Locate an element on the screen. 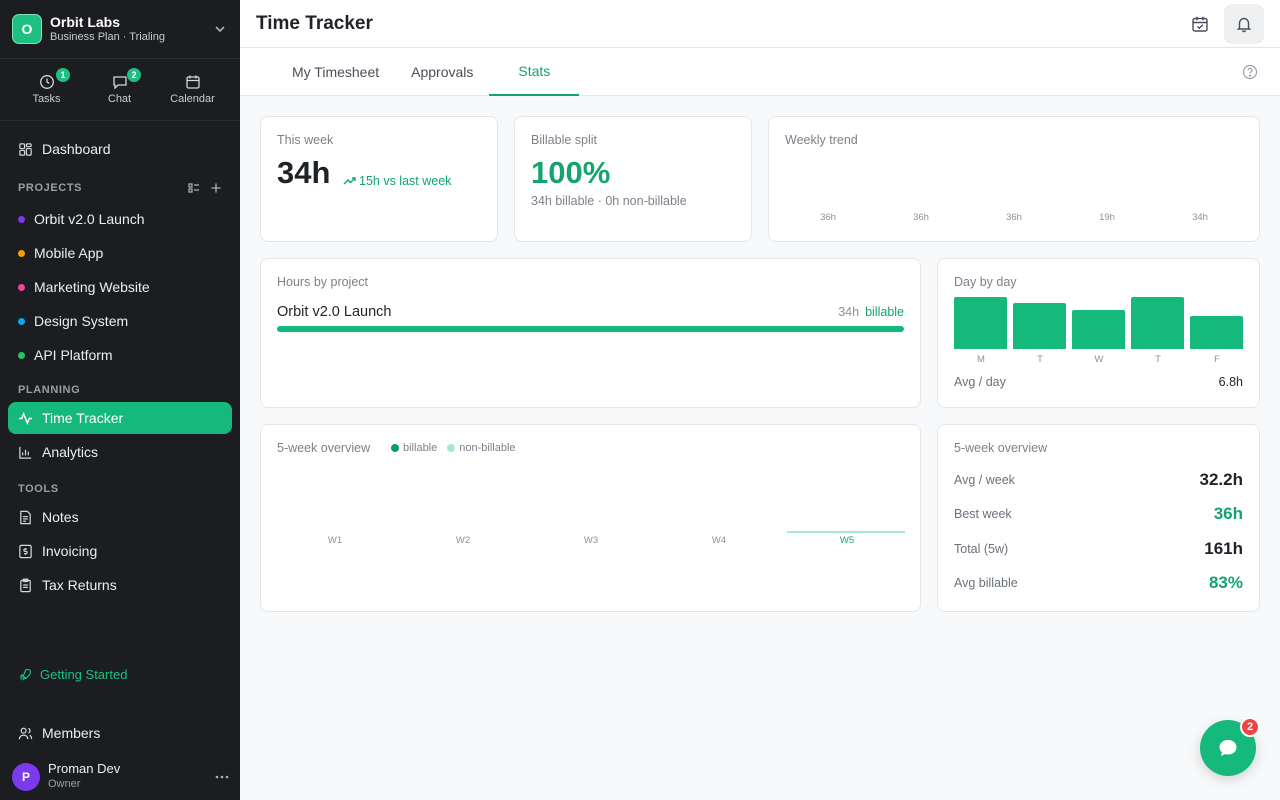 The height and width of the screenshot is (800, 1280). rocket-icon is located at coordinates (25, 674).